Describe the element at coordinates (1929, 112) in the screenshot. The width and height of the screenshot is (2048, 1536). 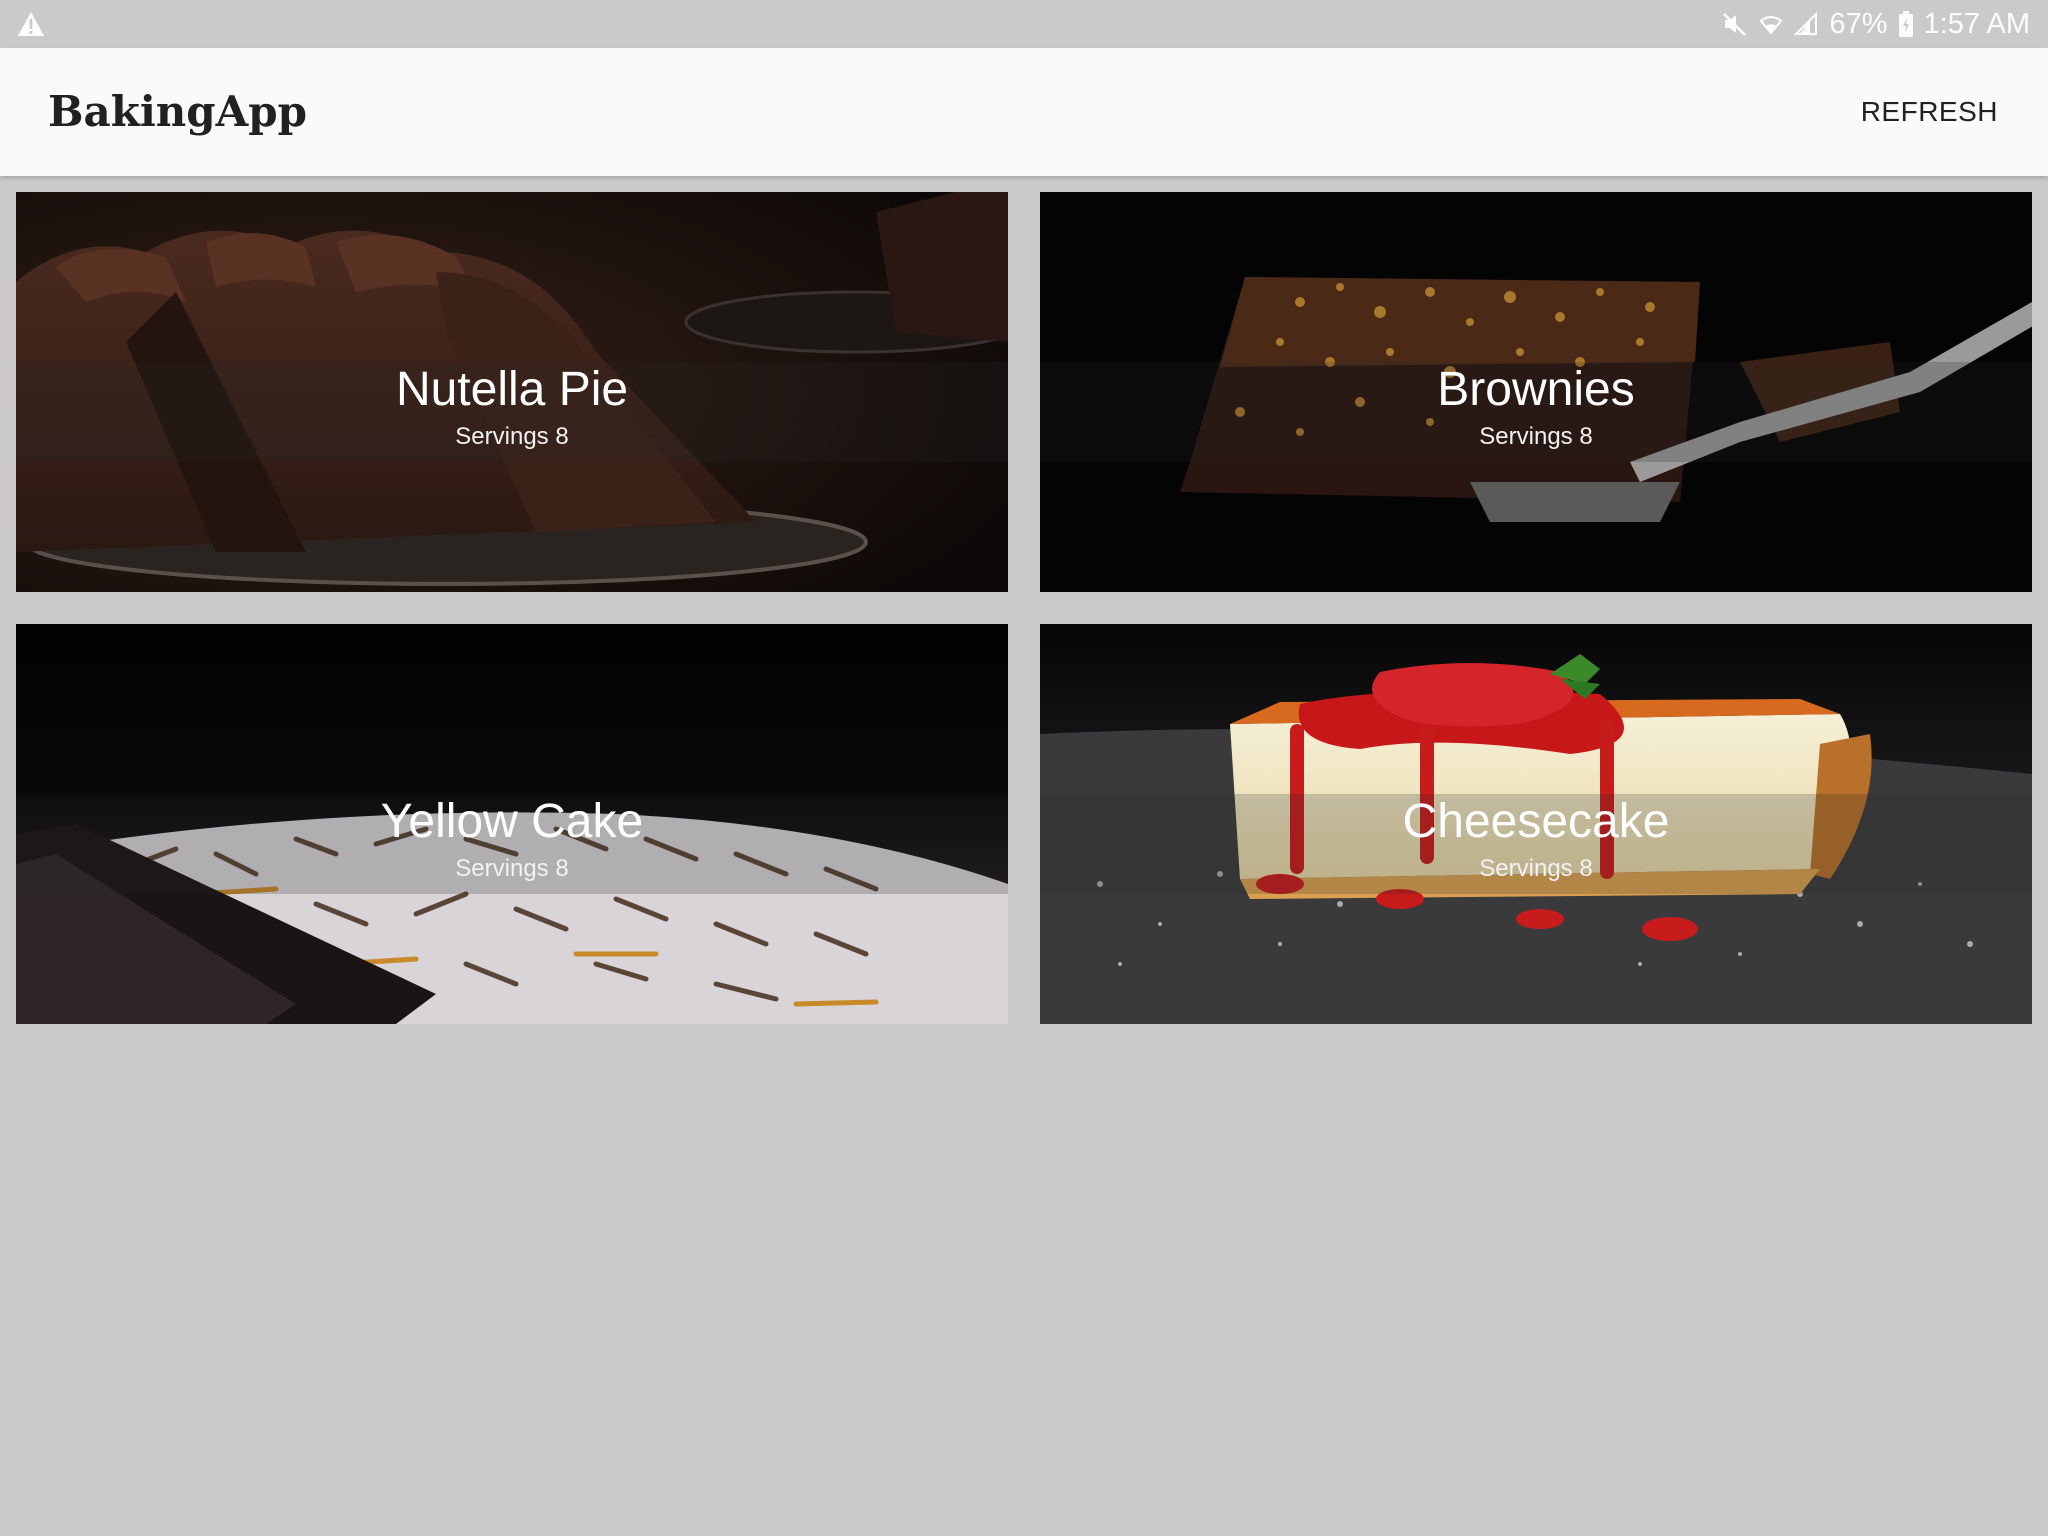
I see `refresh-button: REFRESH` at that location.